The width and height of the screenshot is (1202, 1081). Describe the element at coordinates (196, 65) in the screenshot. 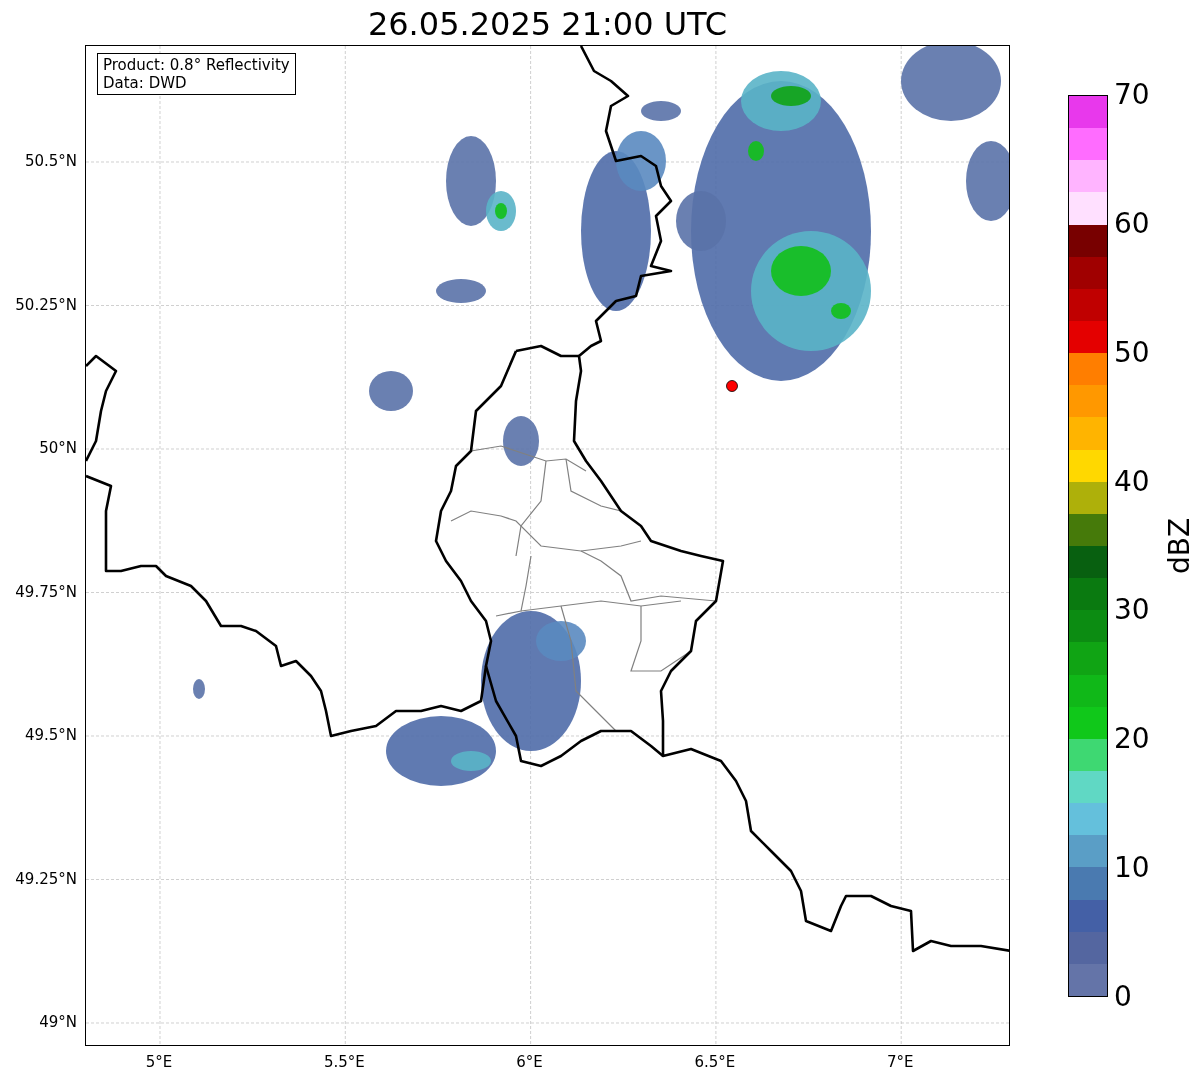

I see `info-text: Product: 0.8° Reflectivity` at that location.